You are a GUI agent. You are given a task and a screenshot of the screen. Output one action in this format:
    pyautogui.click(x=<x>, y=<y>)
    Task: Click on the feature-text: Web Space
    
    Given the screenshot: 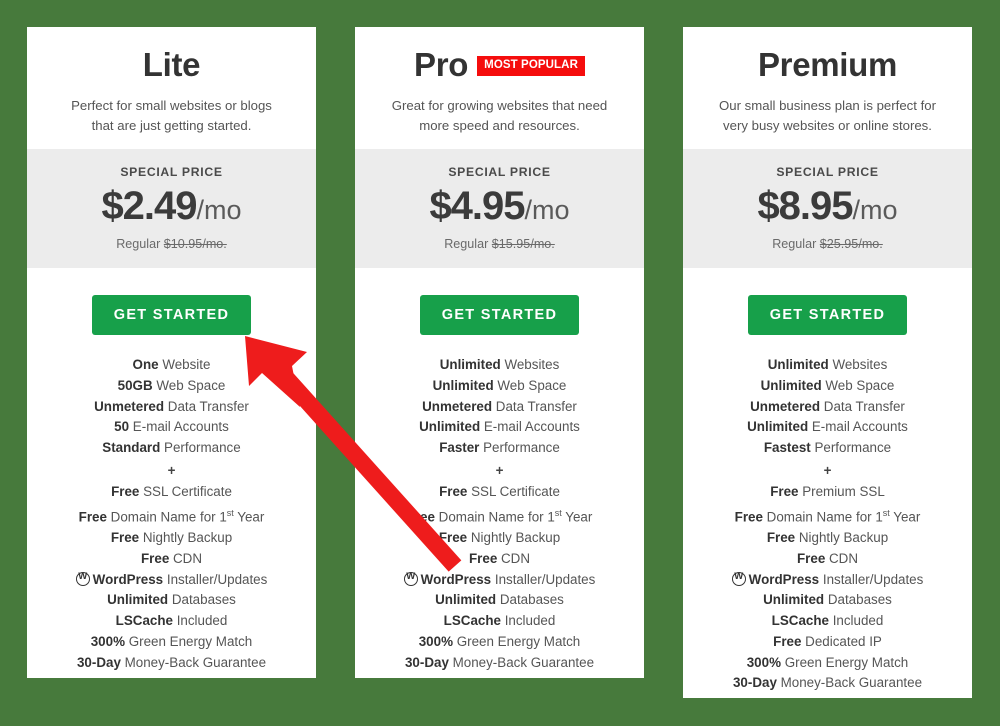 What is the action you would take?
    pyautogui.click(x=530, y=385)
    